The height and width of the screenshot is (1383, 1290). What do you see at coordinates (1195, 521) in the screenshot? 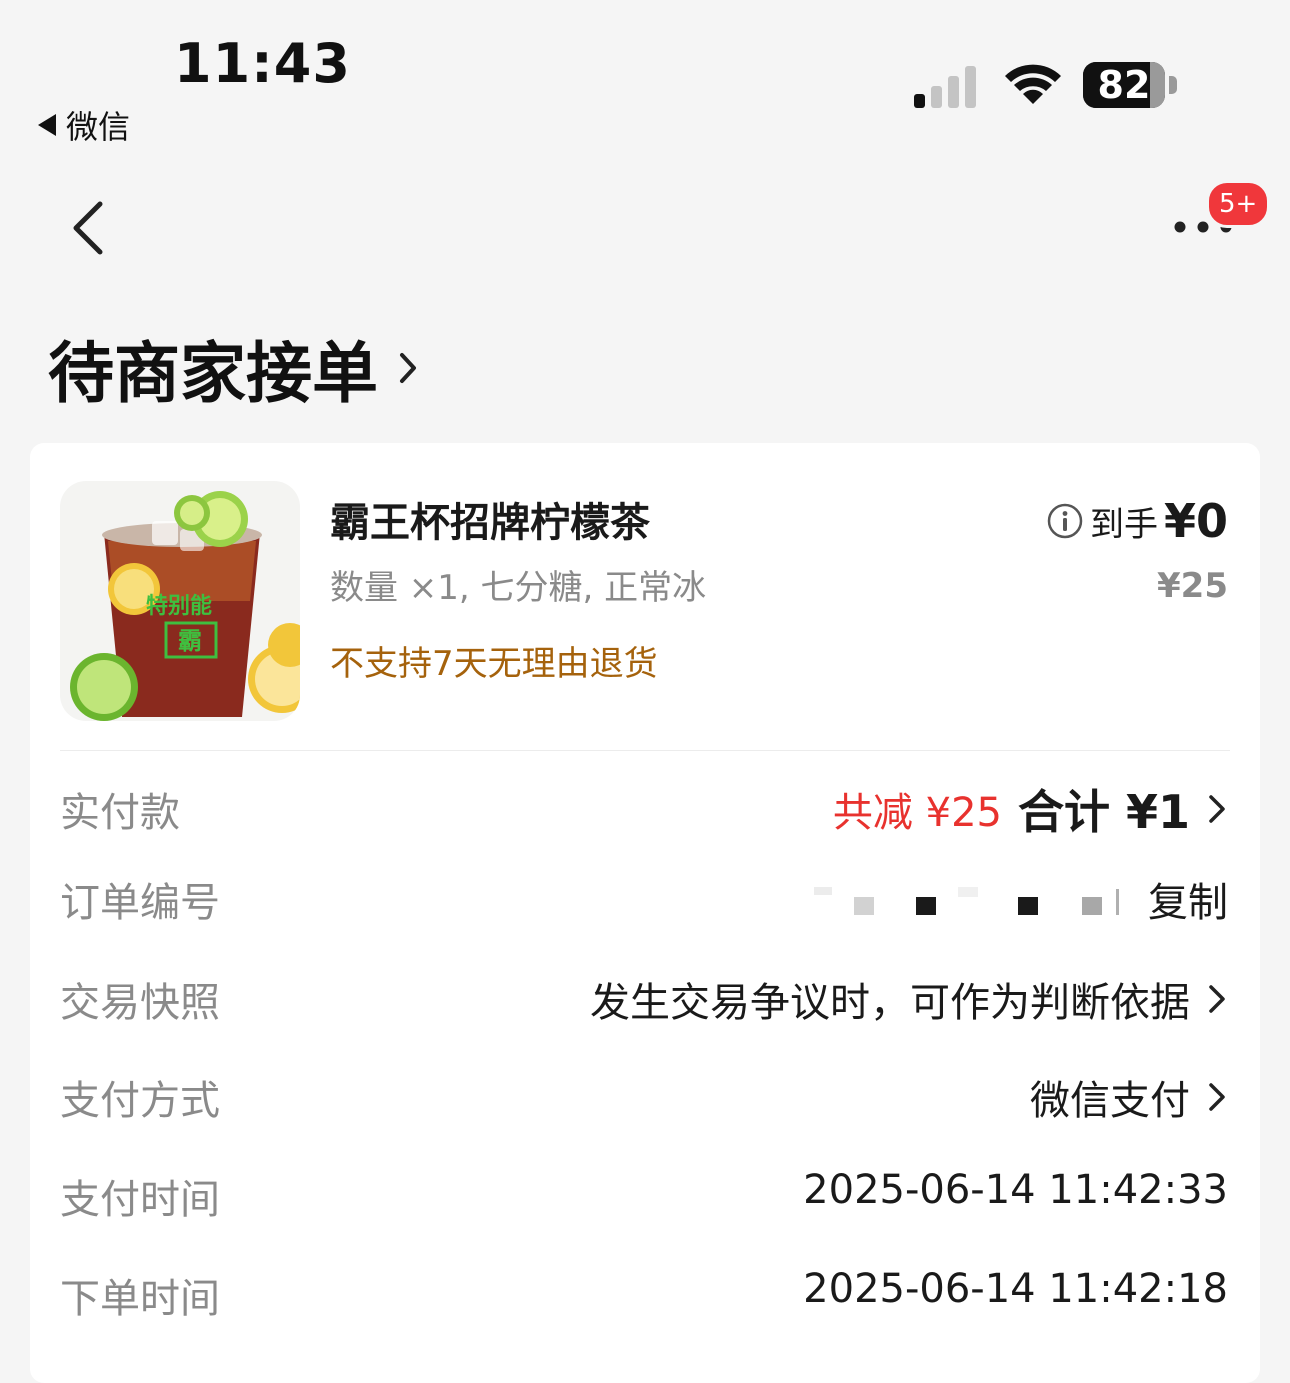
I see `net-price-value: ¥0` at bounding box center [1195, 521].